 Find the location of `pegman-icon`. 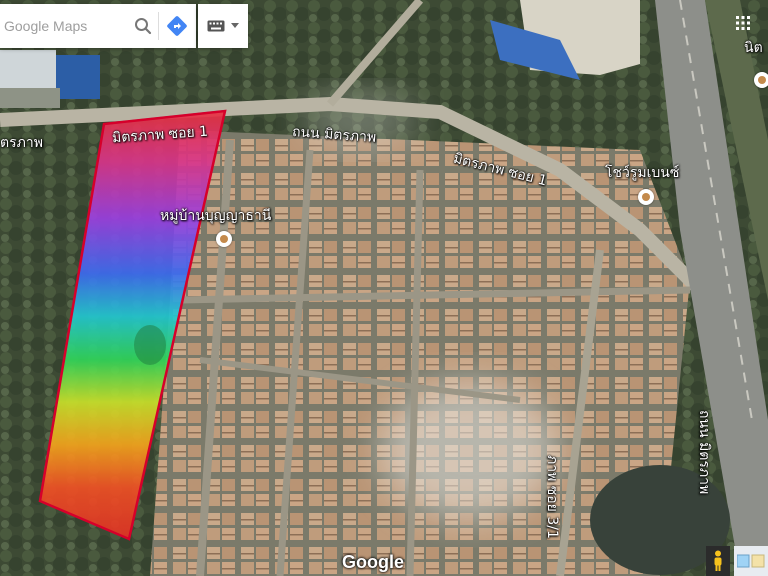

pegman-icon is located at coordinates (718, 560).